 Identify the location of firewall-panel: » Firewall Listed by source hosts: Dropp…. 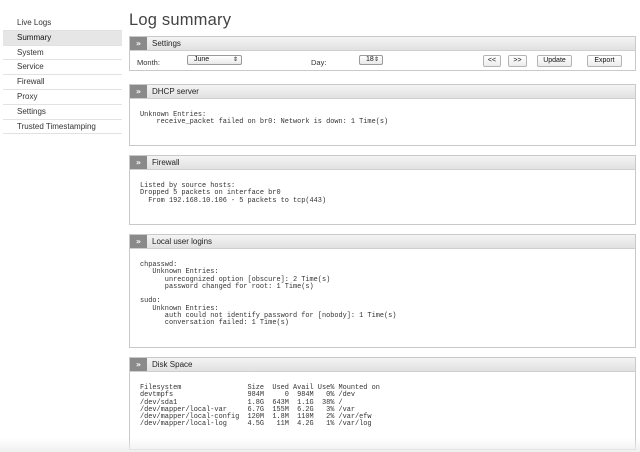
(382, 190).